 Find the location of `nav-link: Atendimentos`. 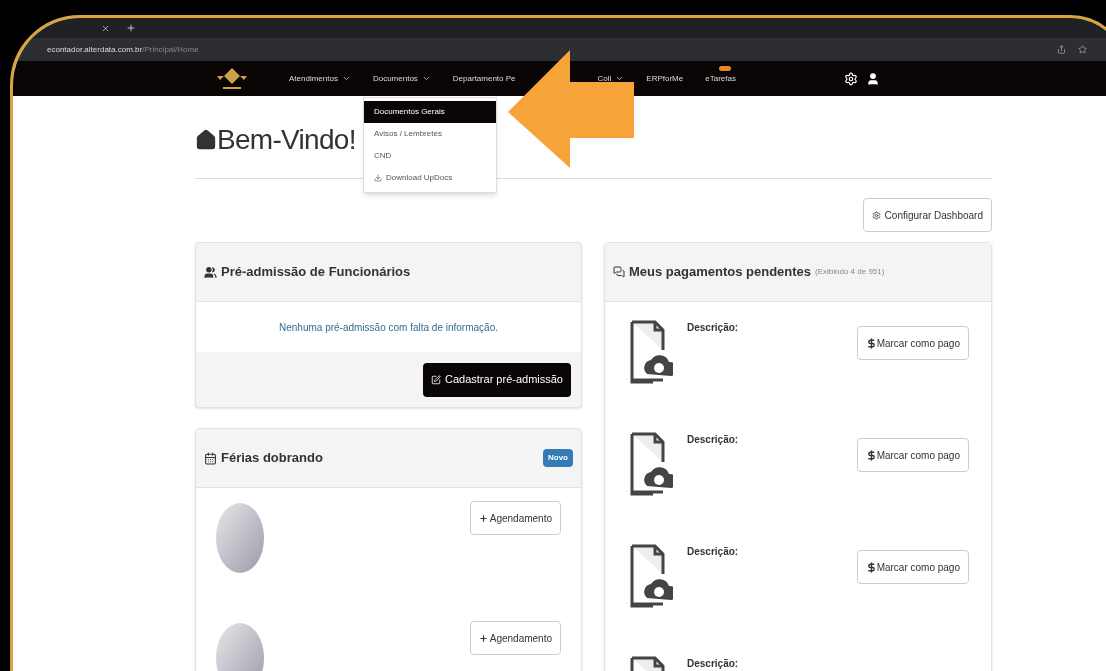

nav-link: Atendimentos is located at coordinates (320, 78).